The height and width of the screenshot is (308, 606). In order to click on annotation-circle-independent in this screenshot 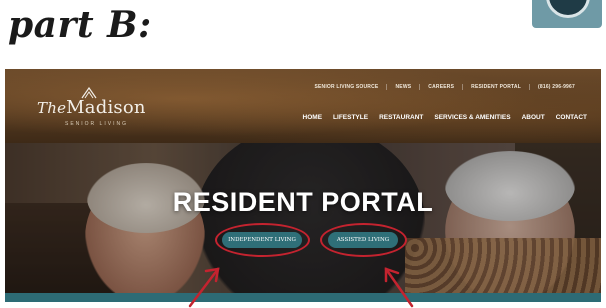, I will do `click(262, 240)`.